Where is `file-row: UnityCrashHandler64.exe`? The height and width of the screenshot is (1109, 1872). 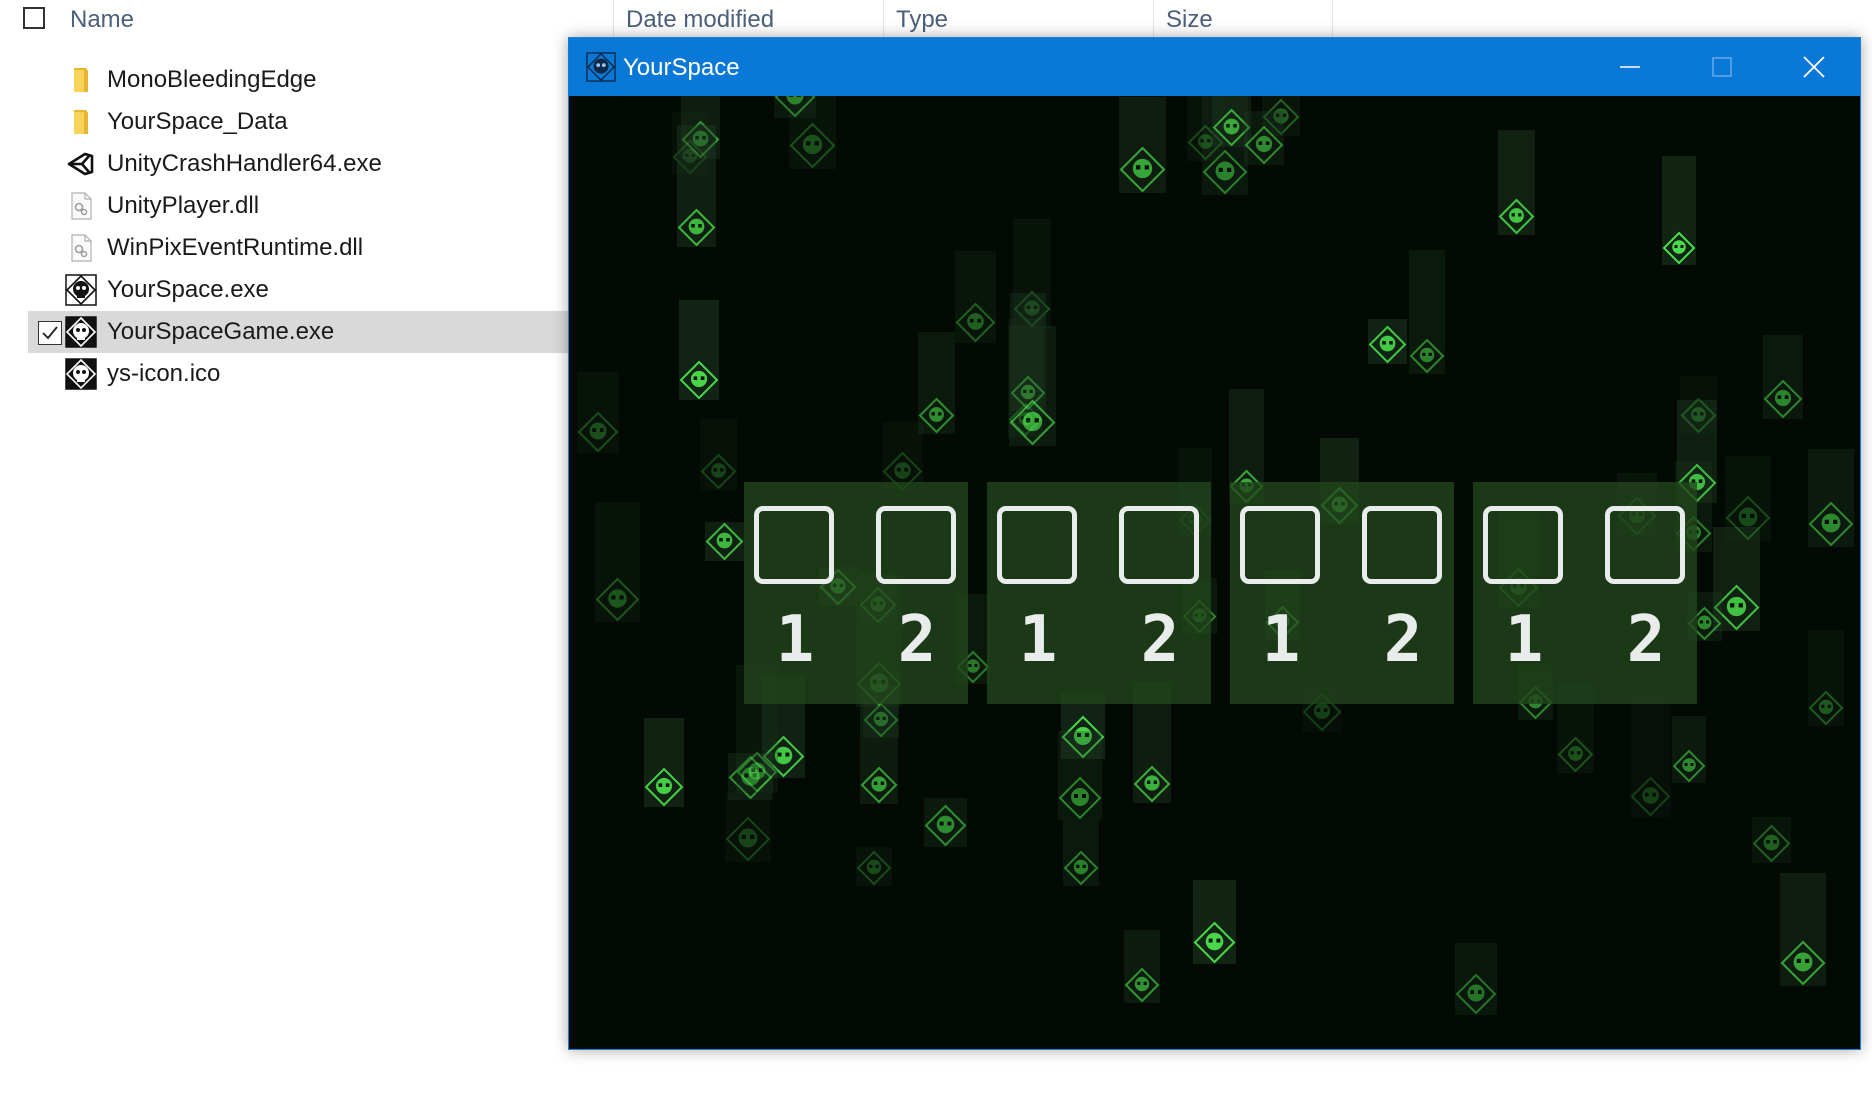
file-row: UnityCrashHandler64.exe is located at coordinates (308, 164).